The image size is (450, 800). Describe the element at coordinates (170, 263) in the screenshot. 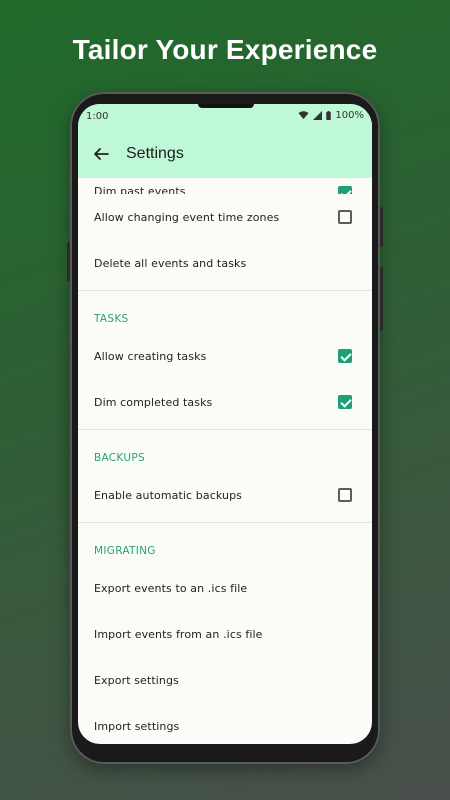

I see `setting-label: Delete all events and tasks` at that location.